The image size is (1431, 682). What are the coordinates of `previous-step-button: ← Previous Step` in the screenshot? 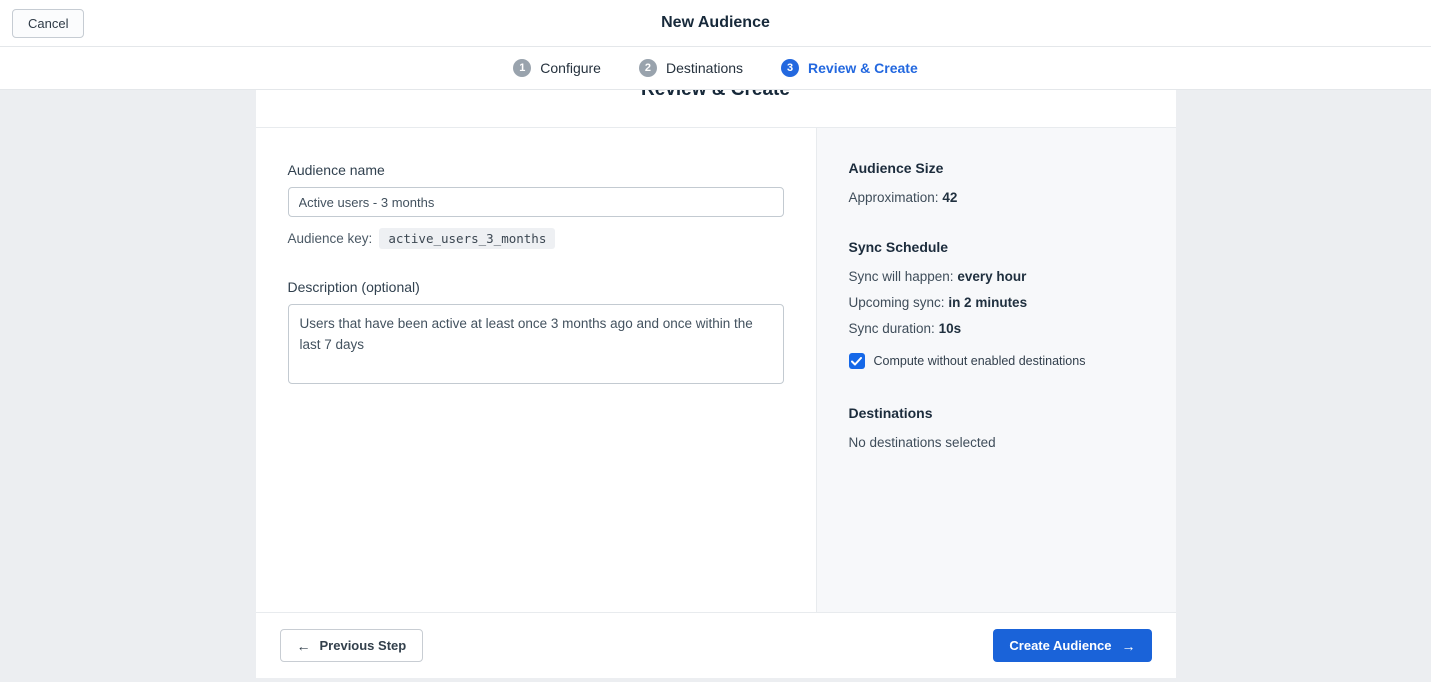 It's located at (351, 645).